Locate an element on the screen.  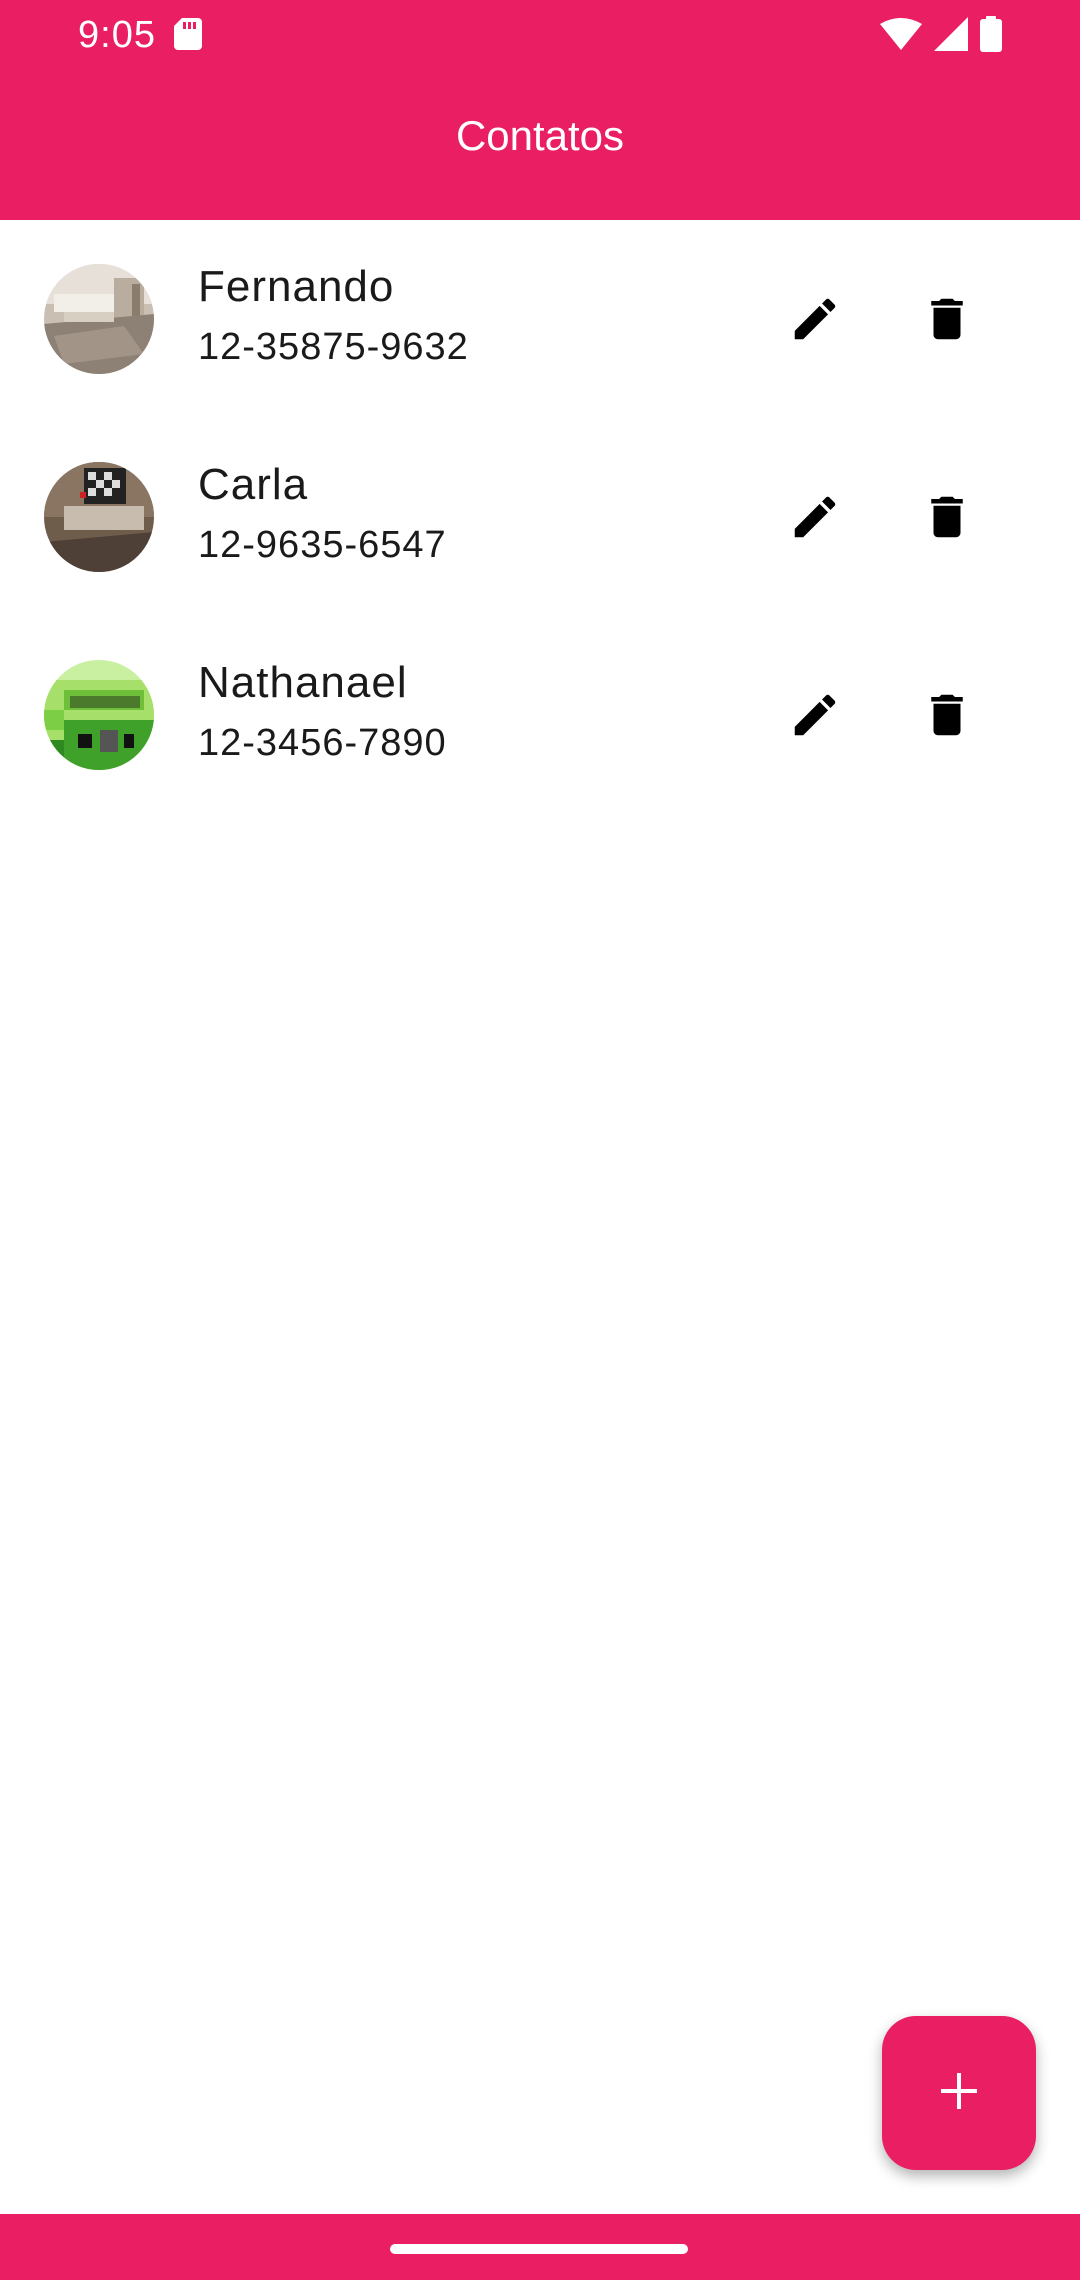
contact-row: Carla 12-9635-6547 is located at coordinates (540, 517).